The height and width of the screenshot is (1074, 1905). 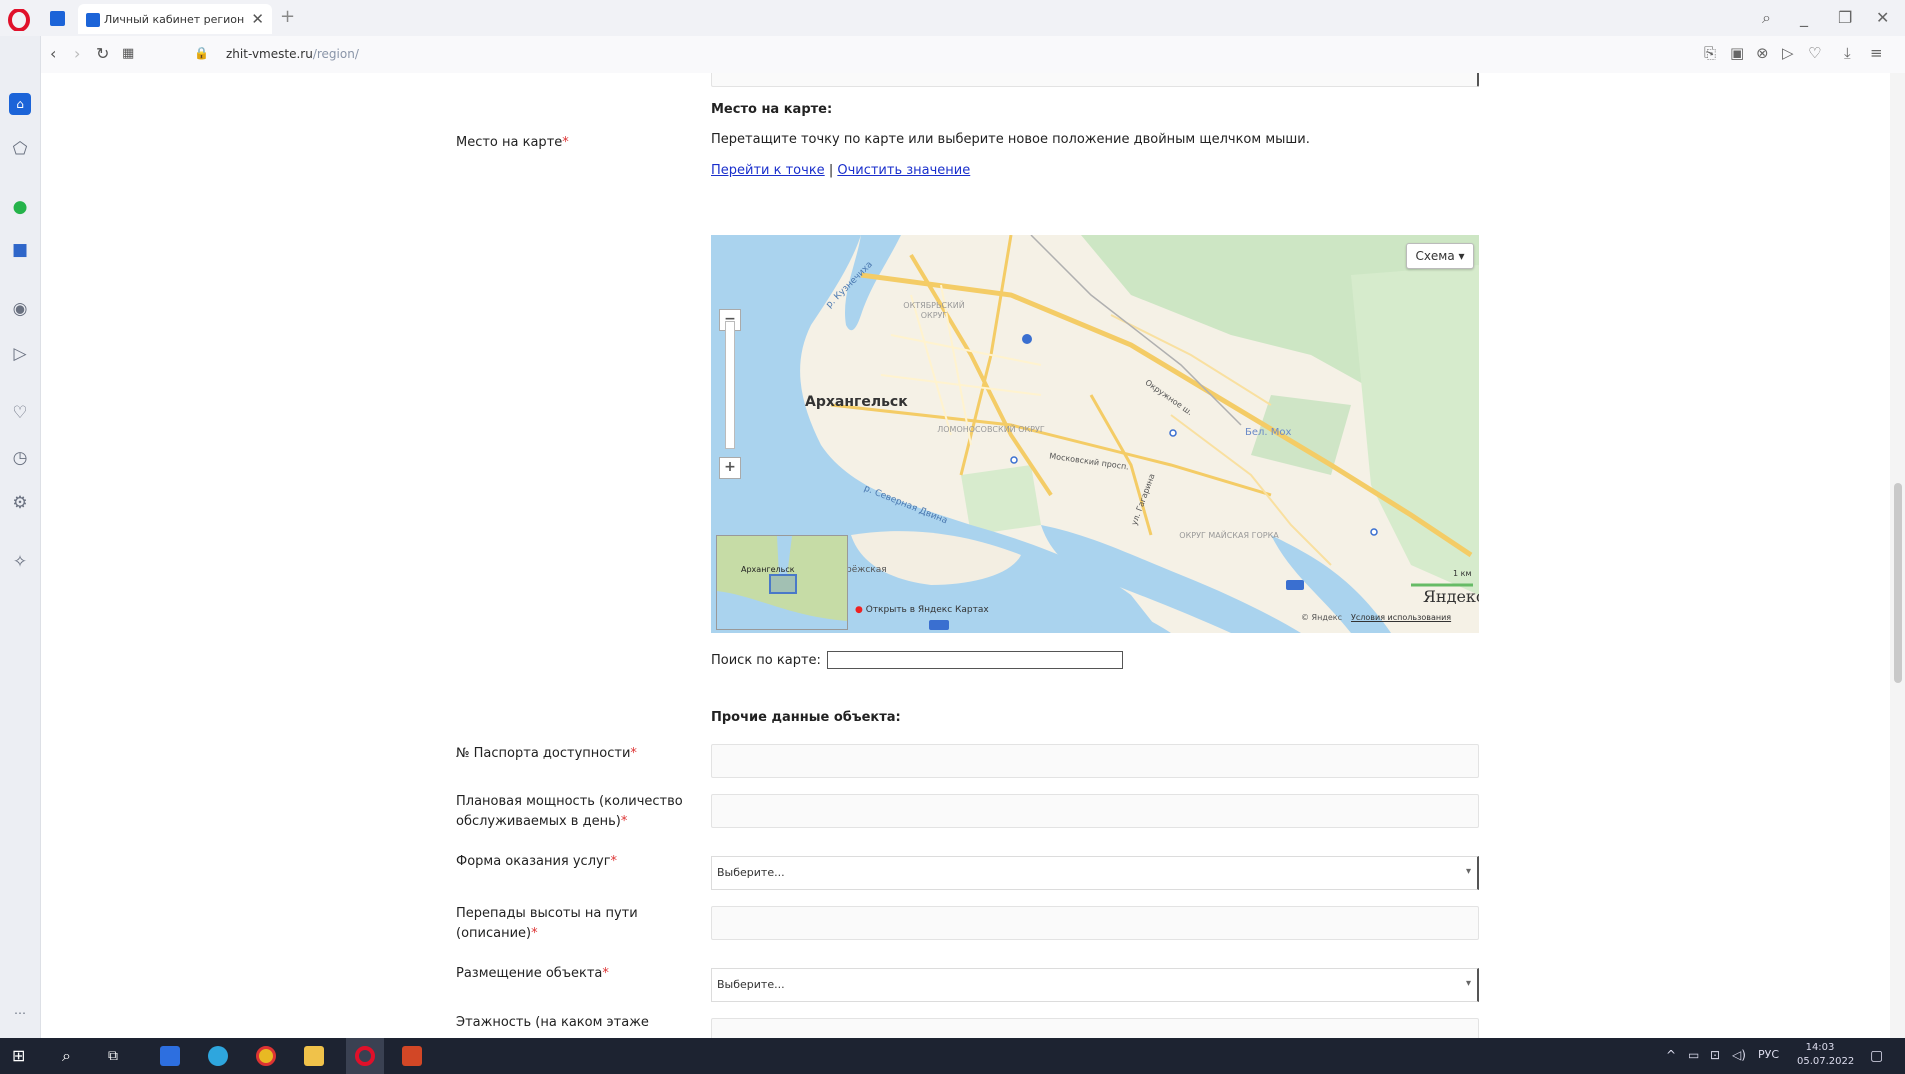 I want to click on service-form-select: Выберите... ▾, so click(x=1095, y=873).